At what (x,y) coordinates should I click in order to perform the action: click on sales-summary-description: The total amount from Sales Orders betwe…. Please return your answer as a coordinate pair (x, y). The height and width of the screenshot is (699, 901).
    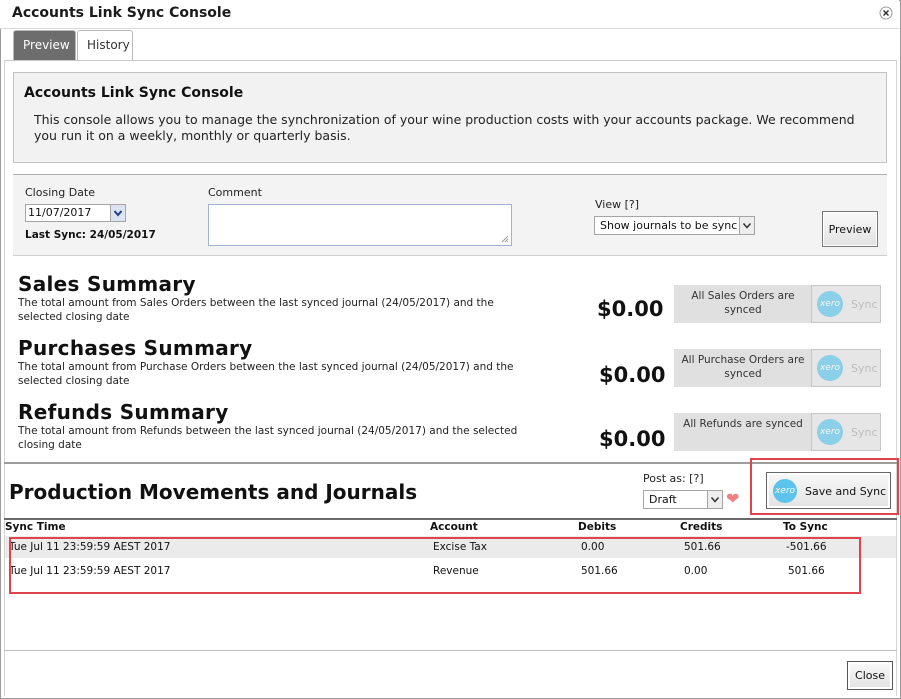
    Looking at the image, I should click on (256, 310).